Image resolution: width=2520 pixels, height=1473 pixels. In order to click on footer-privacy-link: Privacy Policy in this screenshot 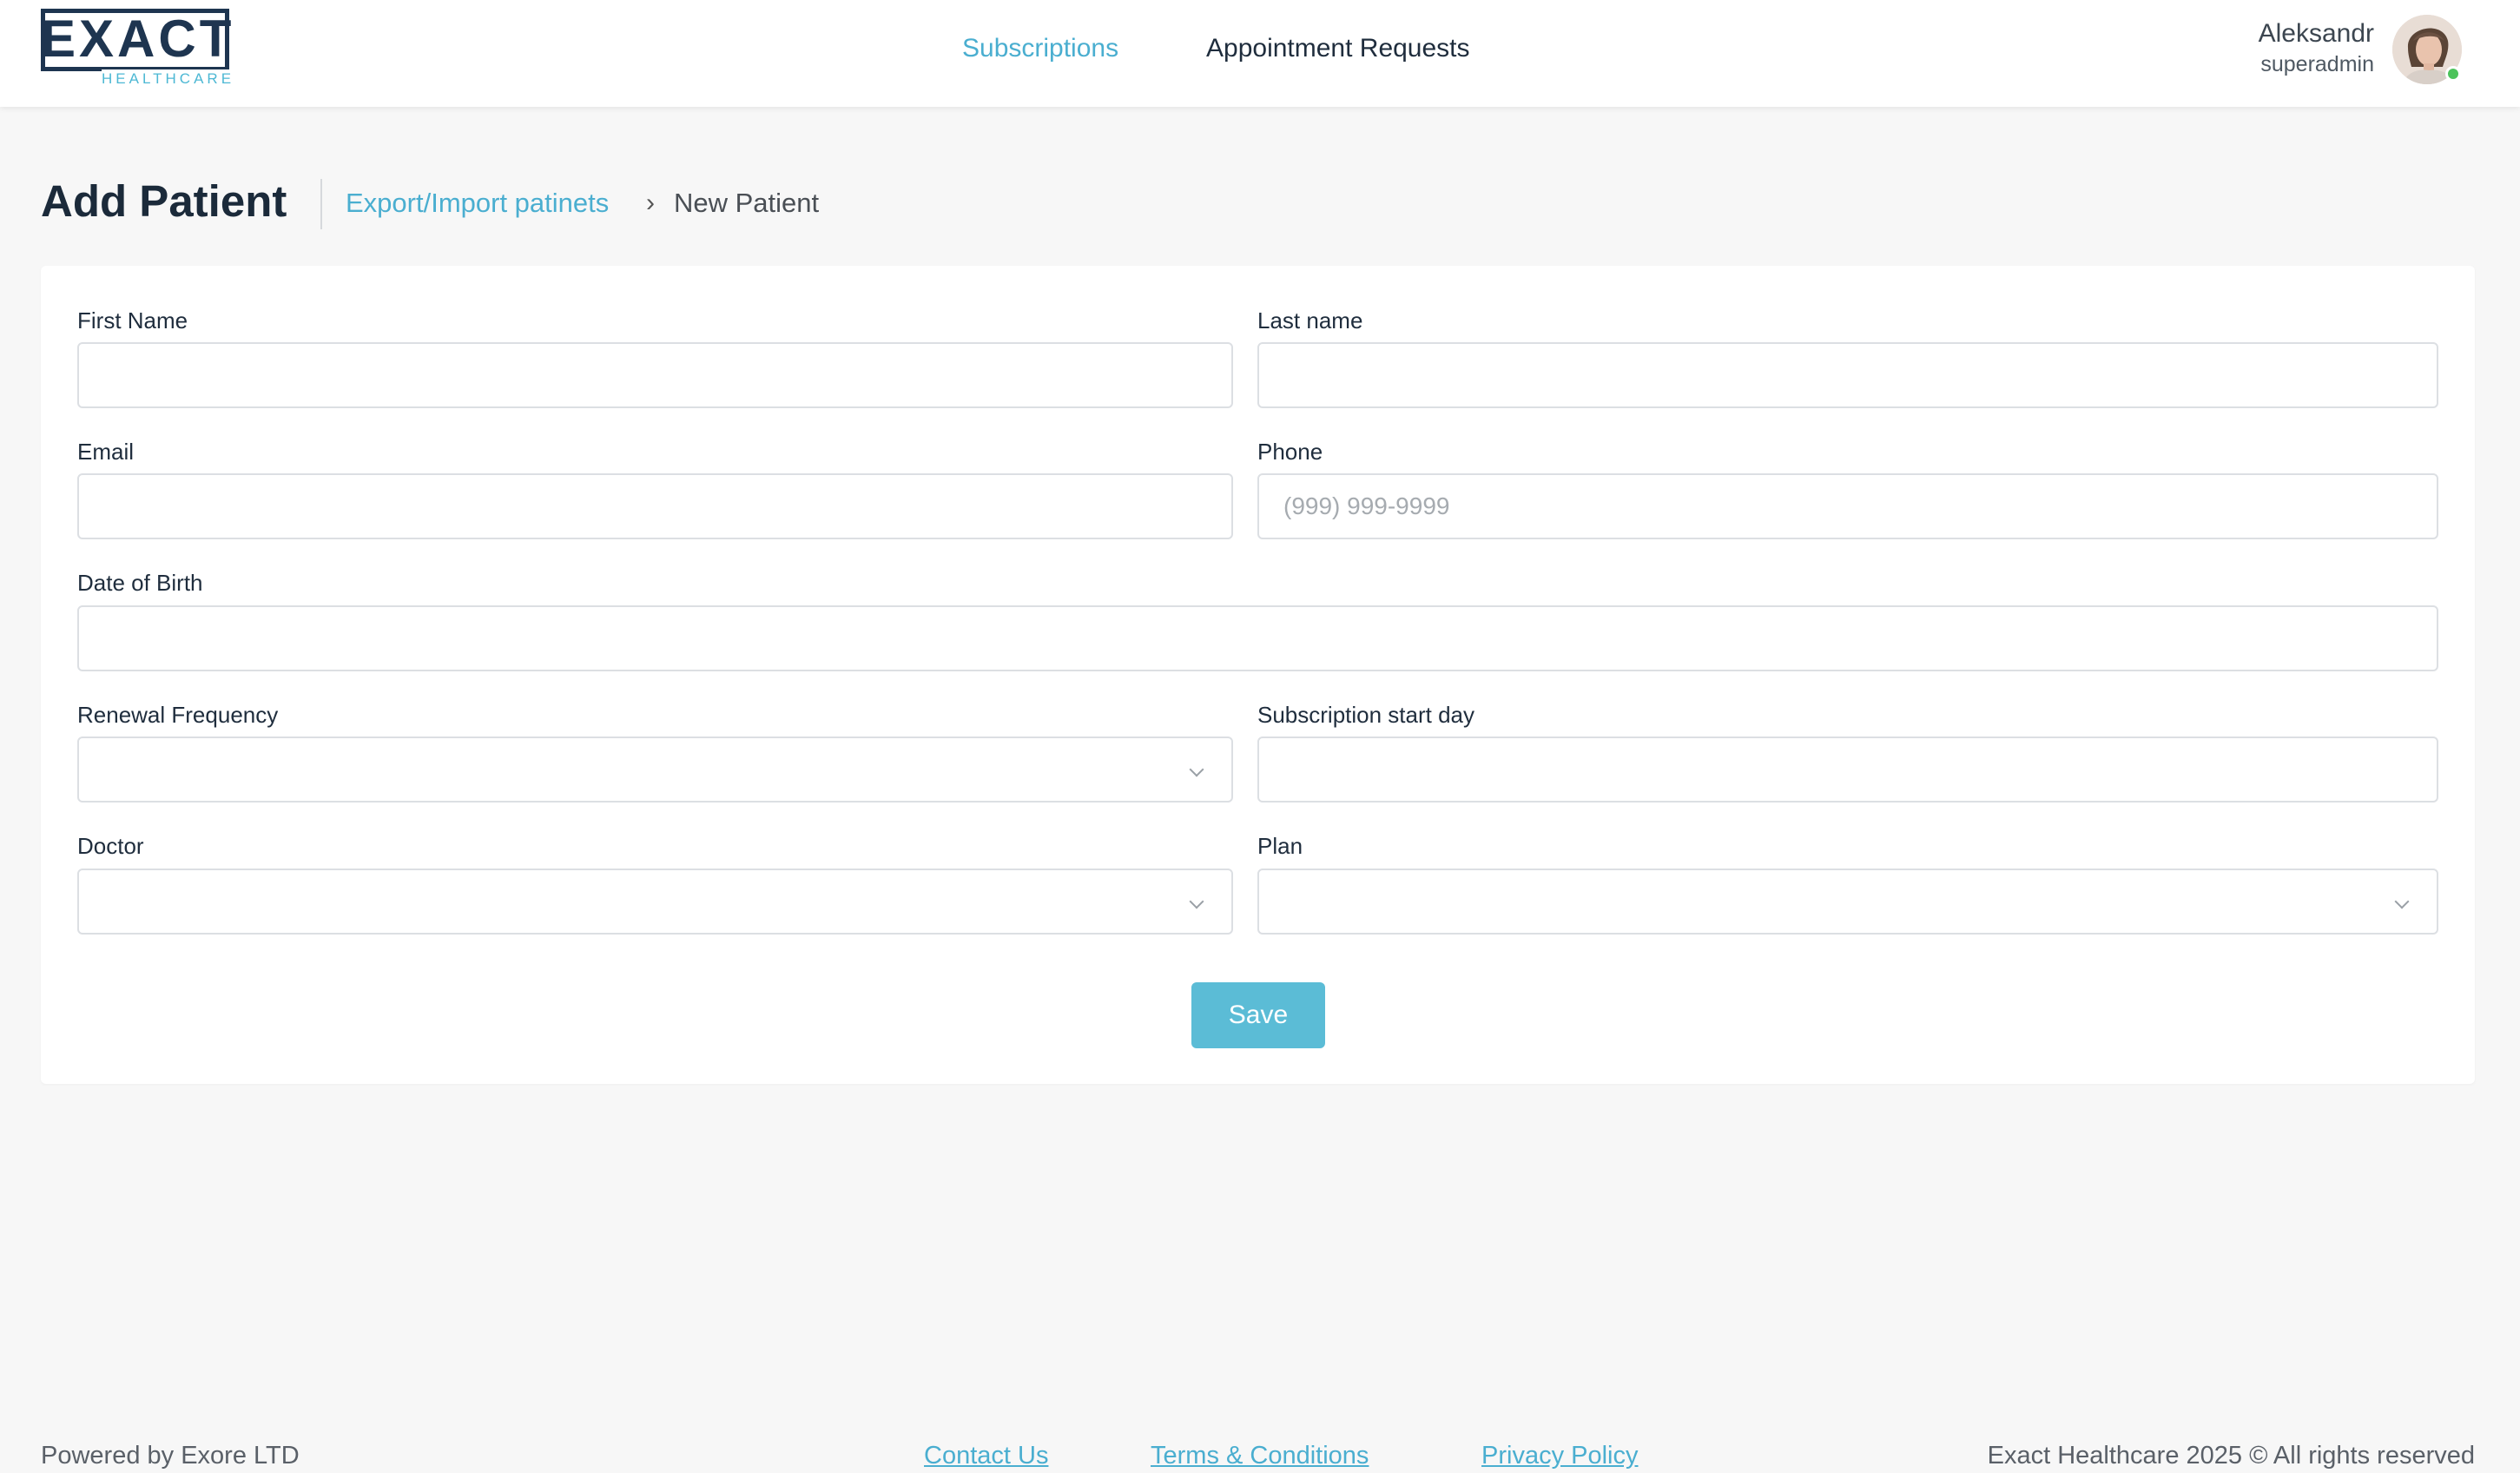, I will do `click(1560, 1455)`.